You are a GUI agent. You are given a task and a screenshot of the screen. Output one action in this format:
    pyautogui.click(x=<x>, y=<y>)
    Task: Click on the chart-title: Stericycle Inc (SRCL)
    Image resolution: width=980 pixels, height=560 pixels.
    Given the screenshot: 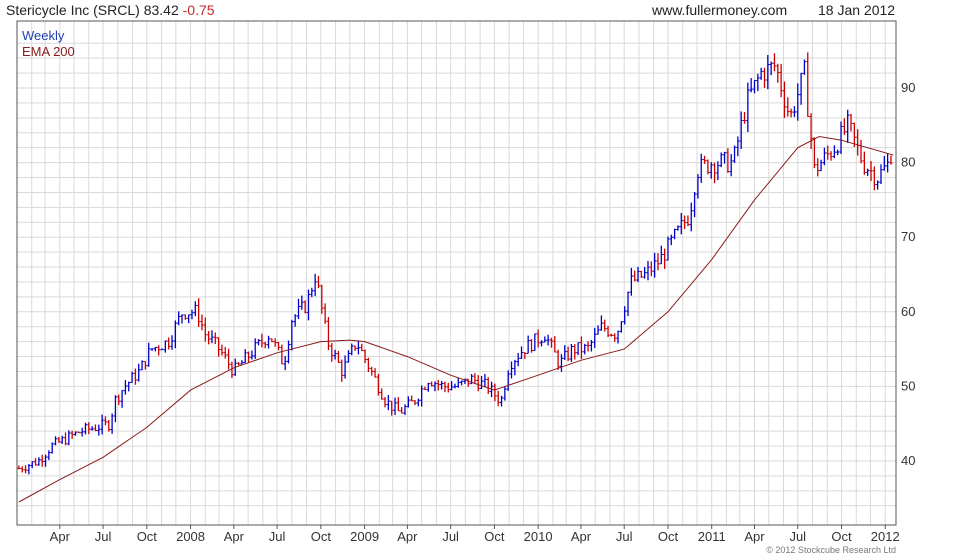 What is the action you would take?
    pyautogui.click(x=73, y=10)
    